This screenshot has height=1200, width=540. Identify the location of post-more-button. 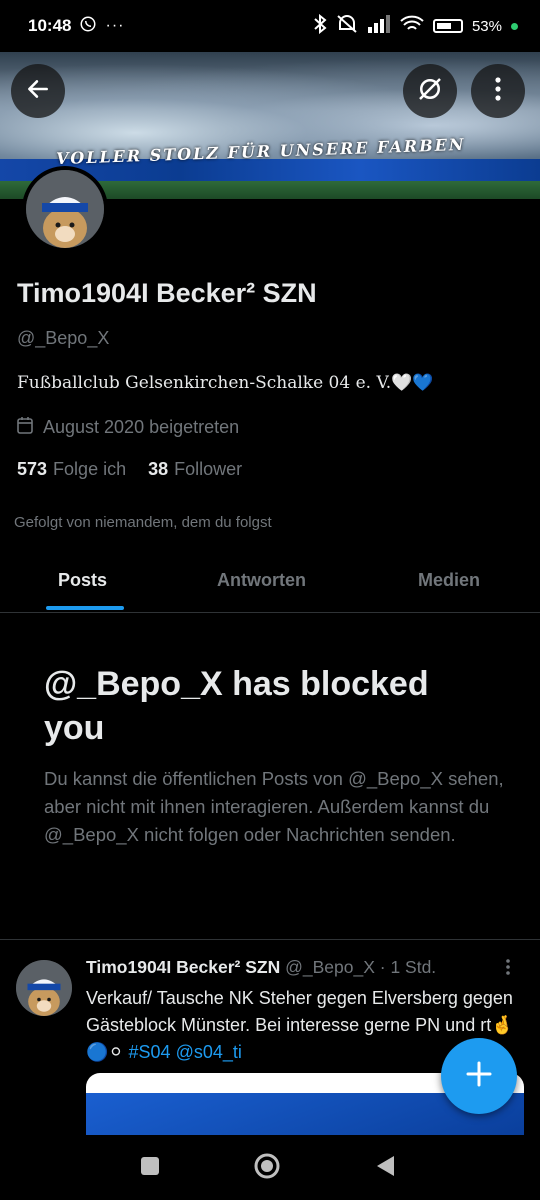
(508, 969).